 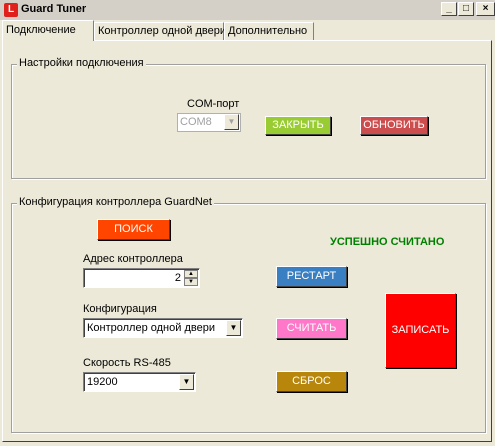 I want to click on maximize-button: □, so click(x=466, y=9).